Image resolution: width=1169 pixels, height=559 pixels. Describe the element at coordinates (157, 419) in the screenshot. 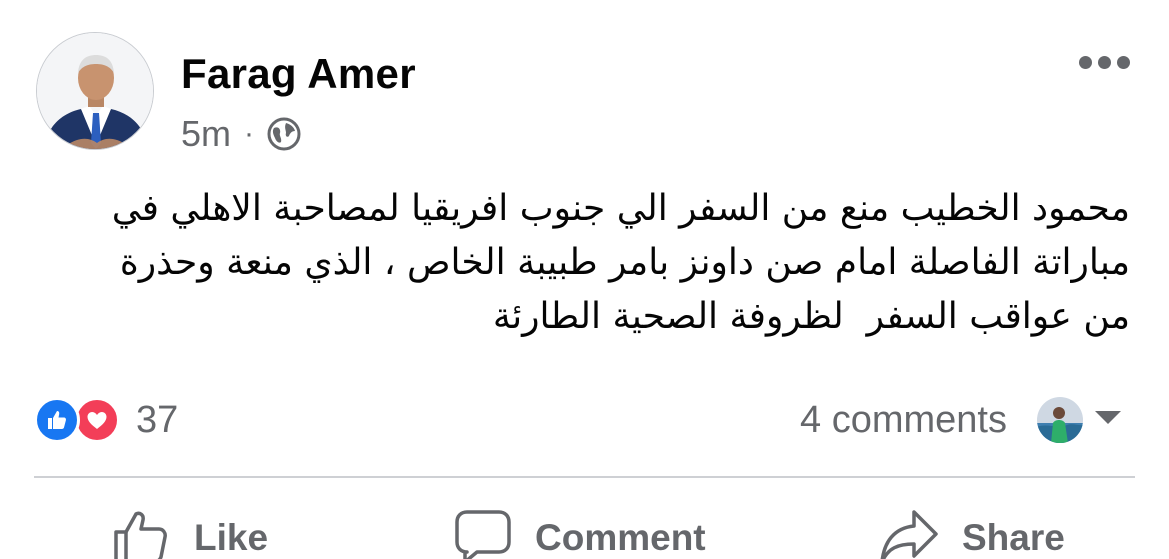

I see `reaction-count: 37` at that location.